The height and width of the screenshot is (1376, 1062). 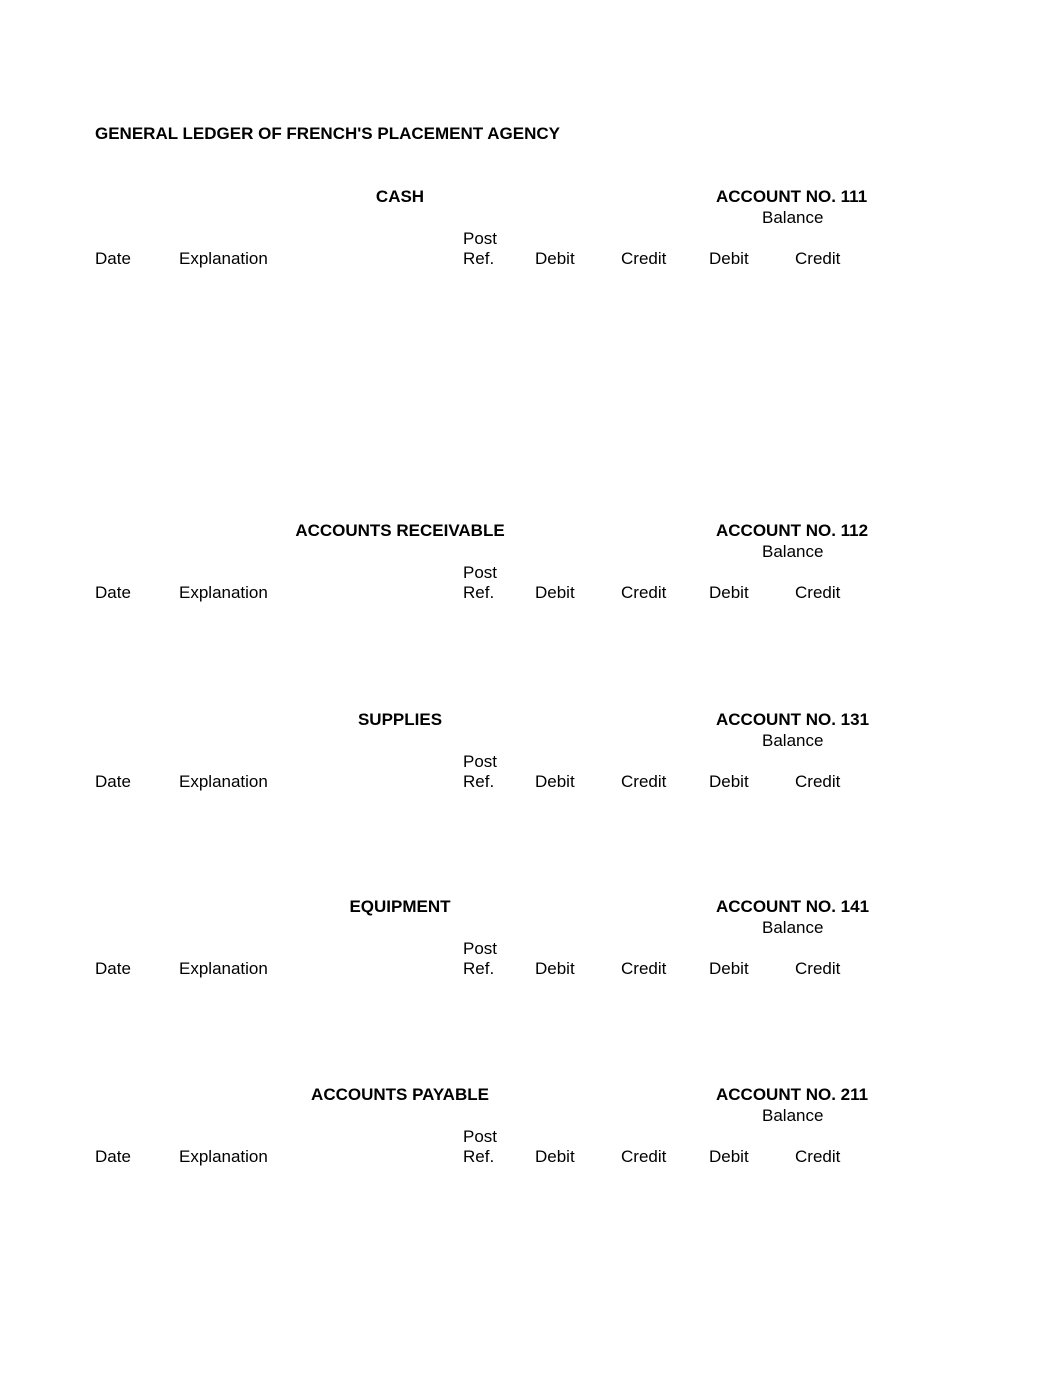 What do you see at coordinates (400, 196) in the screenshot?
I see `account-name: CASH` at bounding box center [400, 196].